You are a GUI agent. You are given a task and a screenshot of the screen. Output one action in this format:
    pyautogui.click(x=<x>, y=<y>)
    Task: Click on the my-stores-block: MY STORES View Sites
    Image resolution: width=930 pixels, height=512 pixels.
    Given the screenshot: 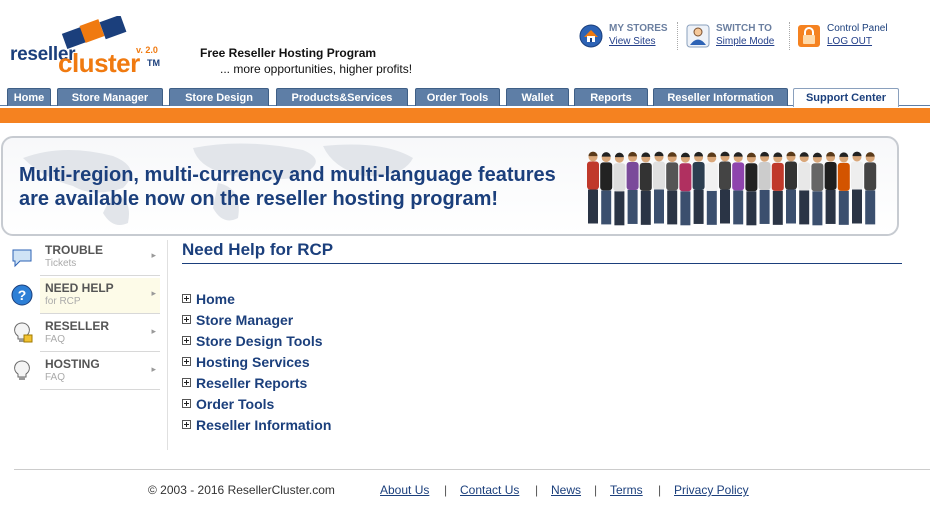 What is the action you would take?
    pyautogui.click(x=623, y=37)
    